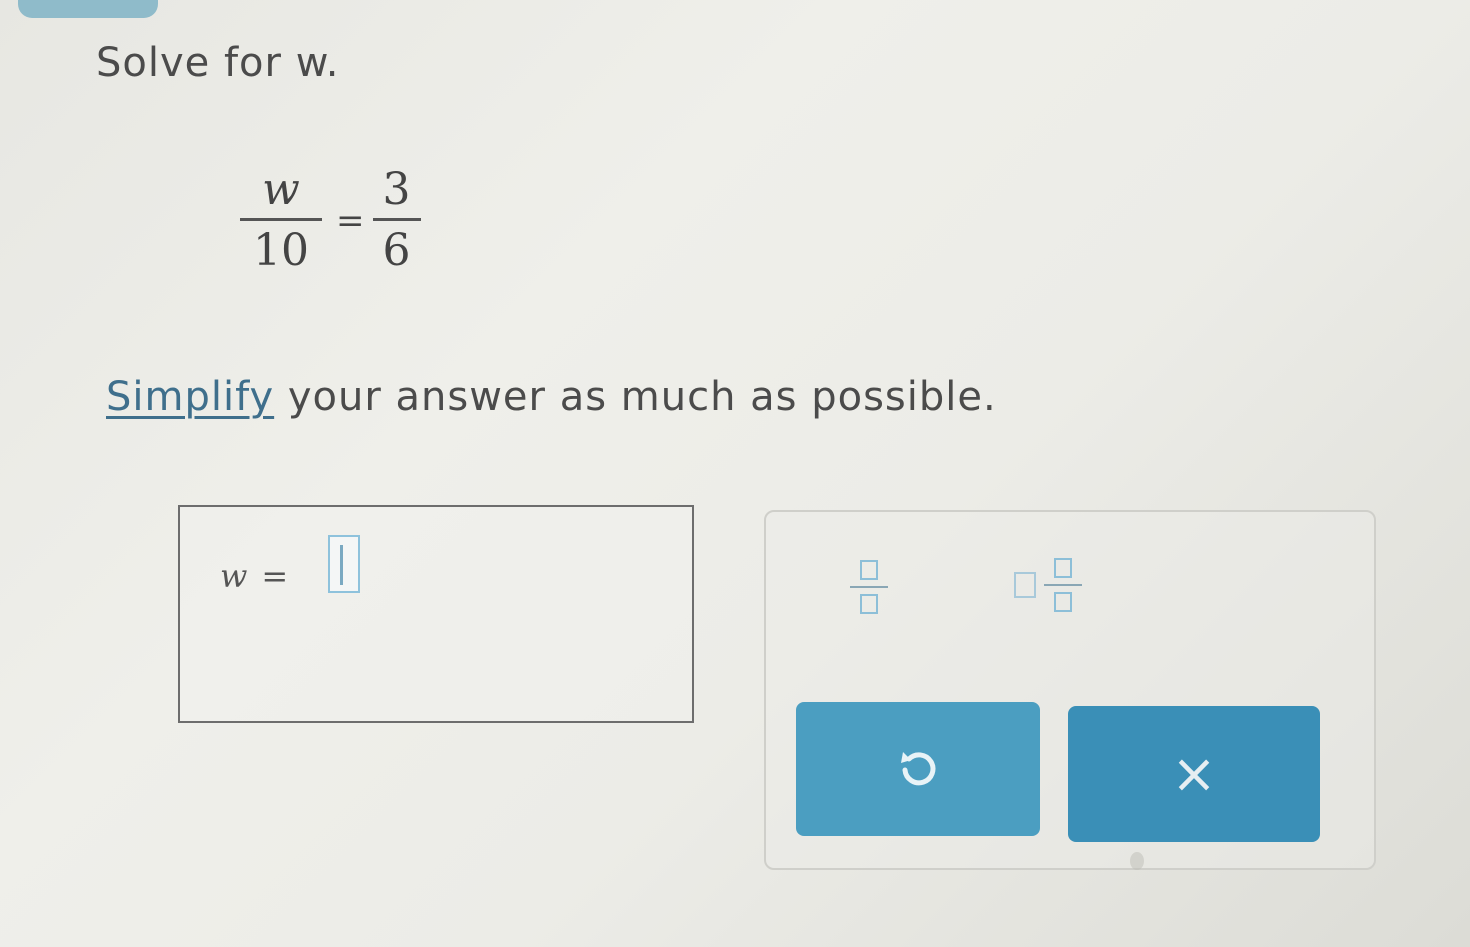  What do you see at coordinates (350, 220) in the screenshot?
I see `equals-sign: =` at bounding box center [350, 220].